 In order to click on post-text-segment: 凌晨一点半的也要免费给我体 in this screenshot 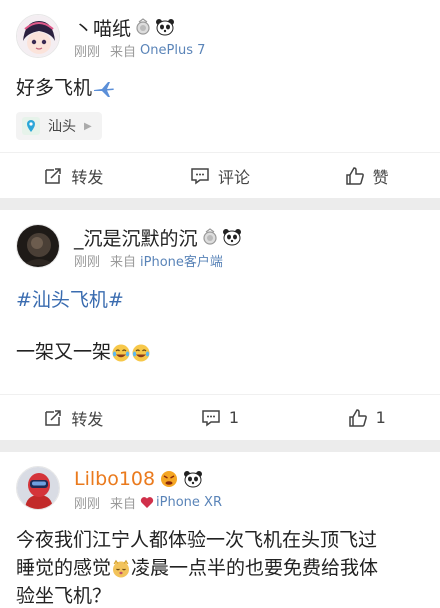, I will do `click(255, 568)`.